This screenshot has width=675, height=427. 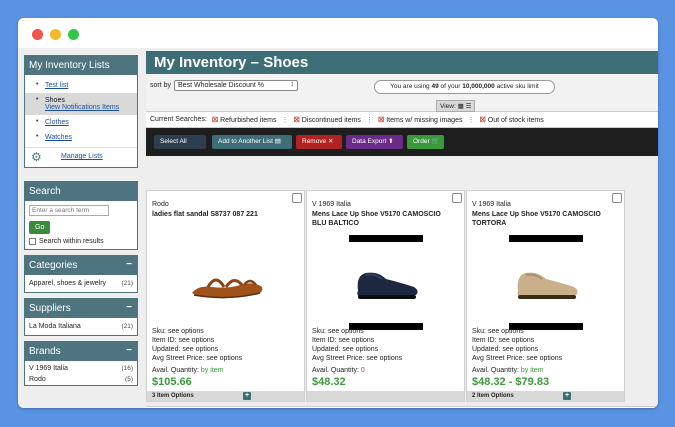 I want to click on product-name: ladies flat sandal S8737 087 221, so click(x=222, y=214).